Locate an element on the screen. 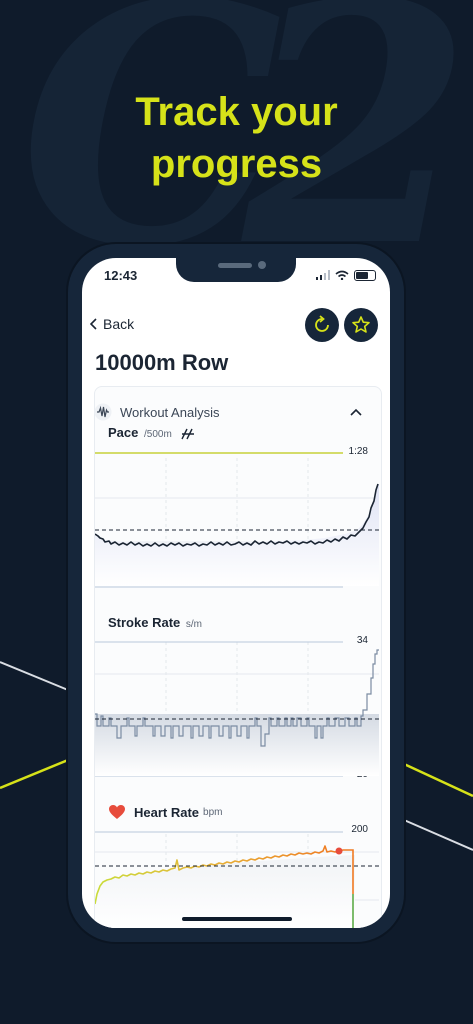  stroke-rate-unit: s/m is located at coordinates (193, 624).